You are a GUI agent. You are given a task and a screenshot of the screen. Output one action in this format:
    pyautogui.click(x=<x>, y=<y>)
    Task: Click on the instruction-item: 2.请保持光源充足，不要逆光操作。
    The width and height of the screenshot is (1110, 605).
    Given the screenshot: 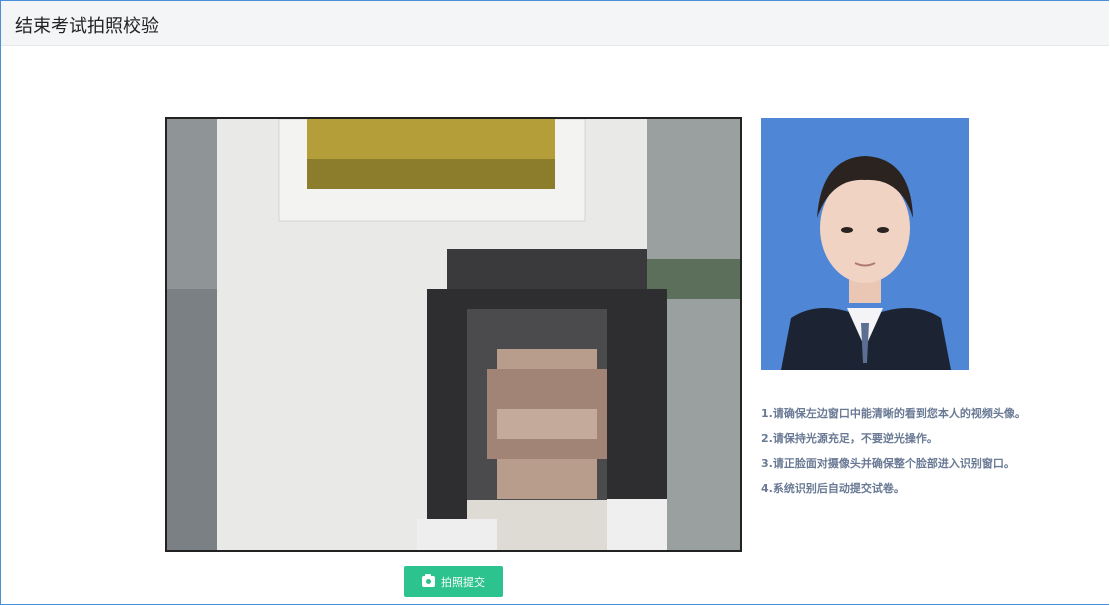 What is the action you would take?
    pyautogui.click(x=849, y=438)
    